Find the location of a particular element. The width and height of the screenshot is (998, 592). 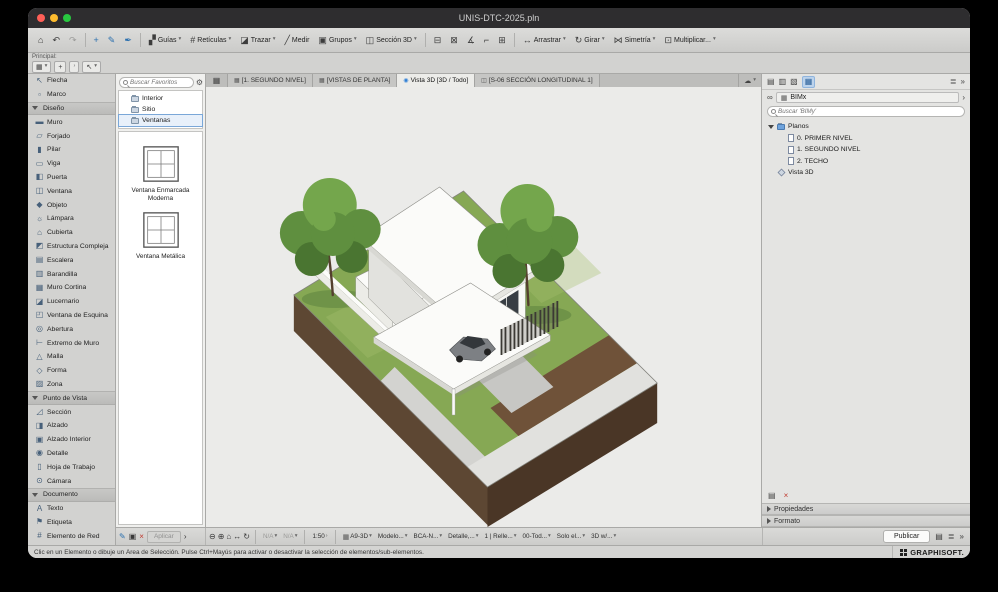

favorites-folder: Interior is located at coordinates (160, 98).